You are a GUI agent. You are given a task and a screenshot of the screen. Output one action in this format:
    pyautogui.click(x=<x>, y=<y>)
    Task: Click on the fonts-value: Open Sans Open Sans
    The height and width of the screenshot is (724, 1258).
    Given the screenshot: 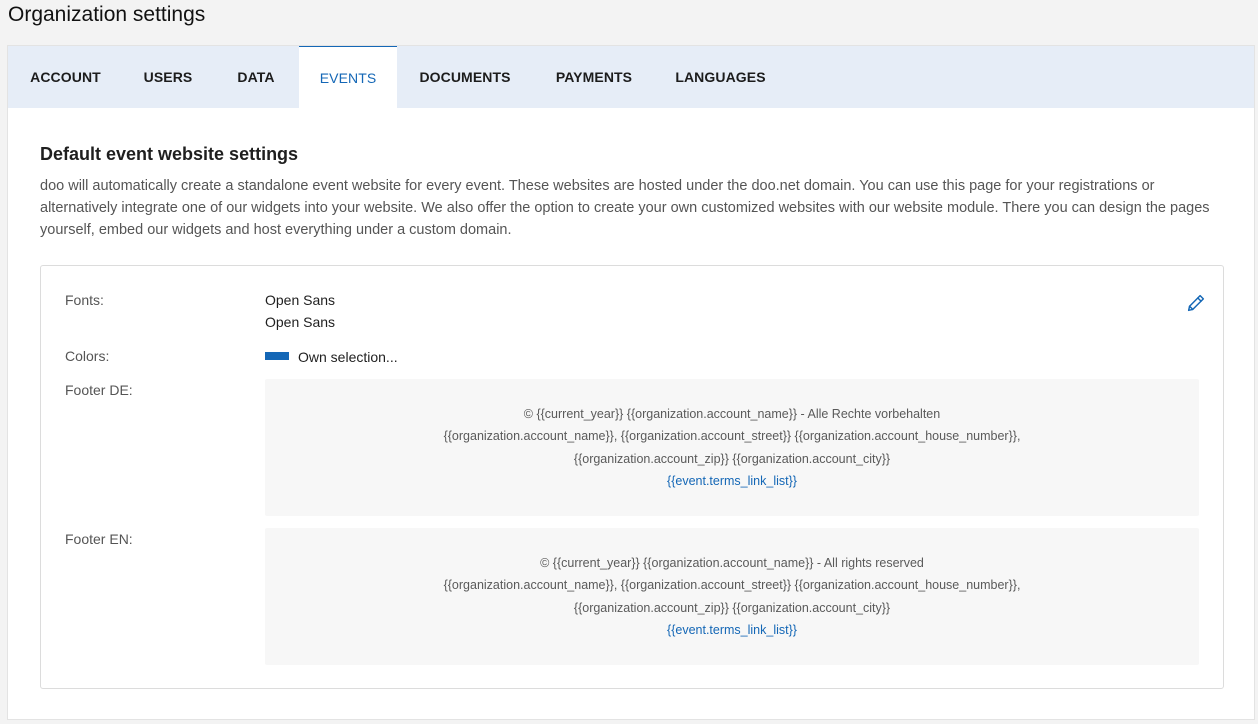 What is the action you would take?
    pyautogui.click(x=300, y=311)
    